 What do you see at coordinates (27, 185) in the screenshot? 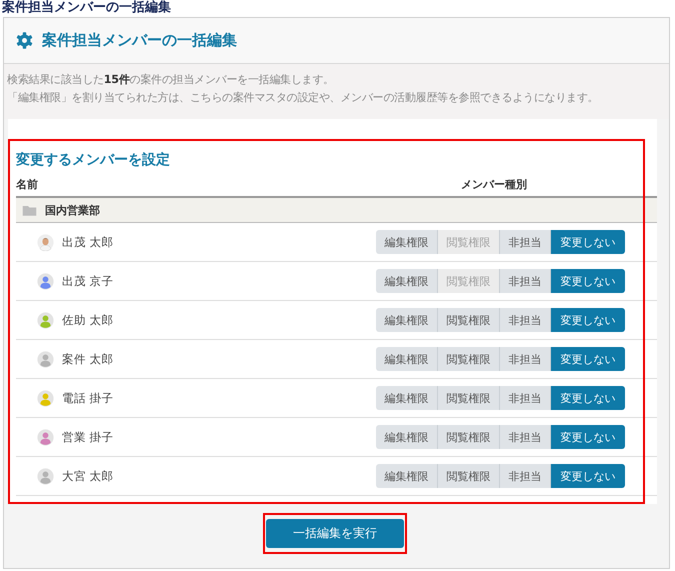
I see `column-header: 名前` at bounding box center [27, 185].